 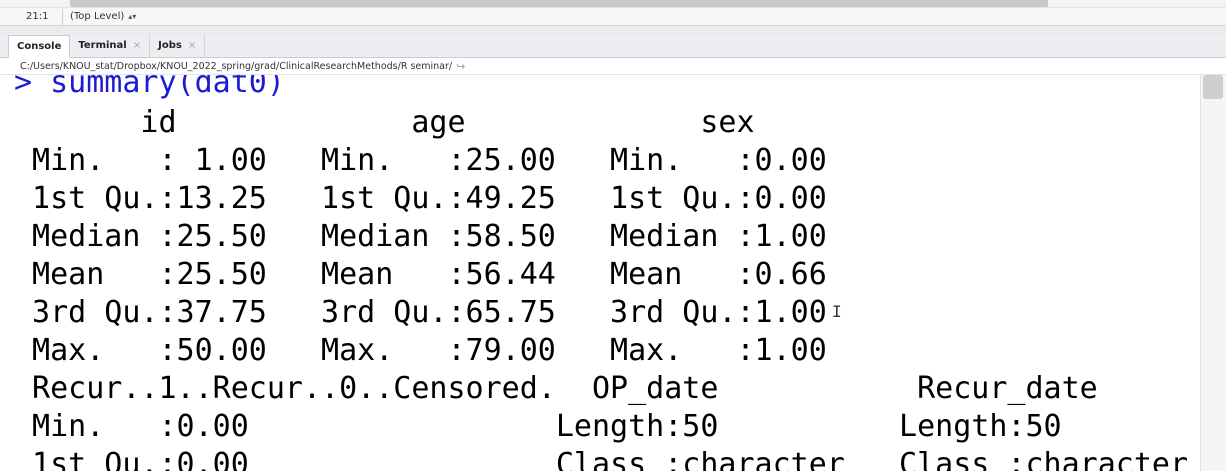 What do you see at coordinates (438, 160) in the screenshot?
I see `console-output-line: Min. : 1.00 Min. :25.00 Min. :0.00` at bounding box center [438, 160].